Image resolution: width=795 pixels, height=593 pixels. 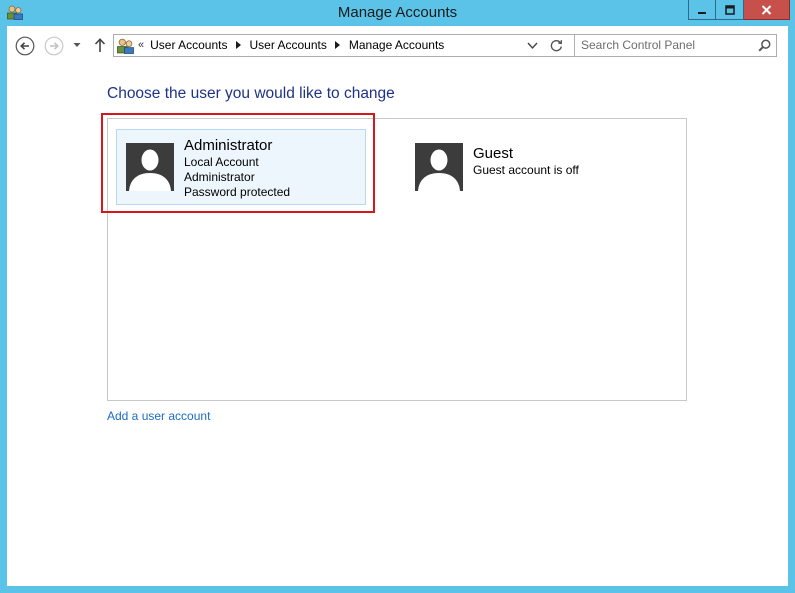 What do you see at coordinates (54, 46) in the screenshot?
I see `forward-arrow-icon` at bounding box center [54, 46].